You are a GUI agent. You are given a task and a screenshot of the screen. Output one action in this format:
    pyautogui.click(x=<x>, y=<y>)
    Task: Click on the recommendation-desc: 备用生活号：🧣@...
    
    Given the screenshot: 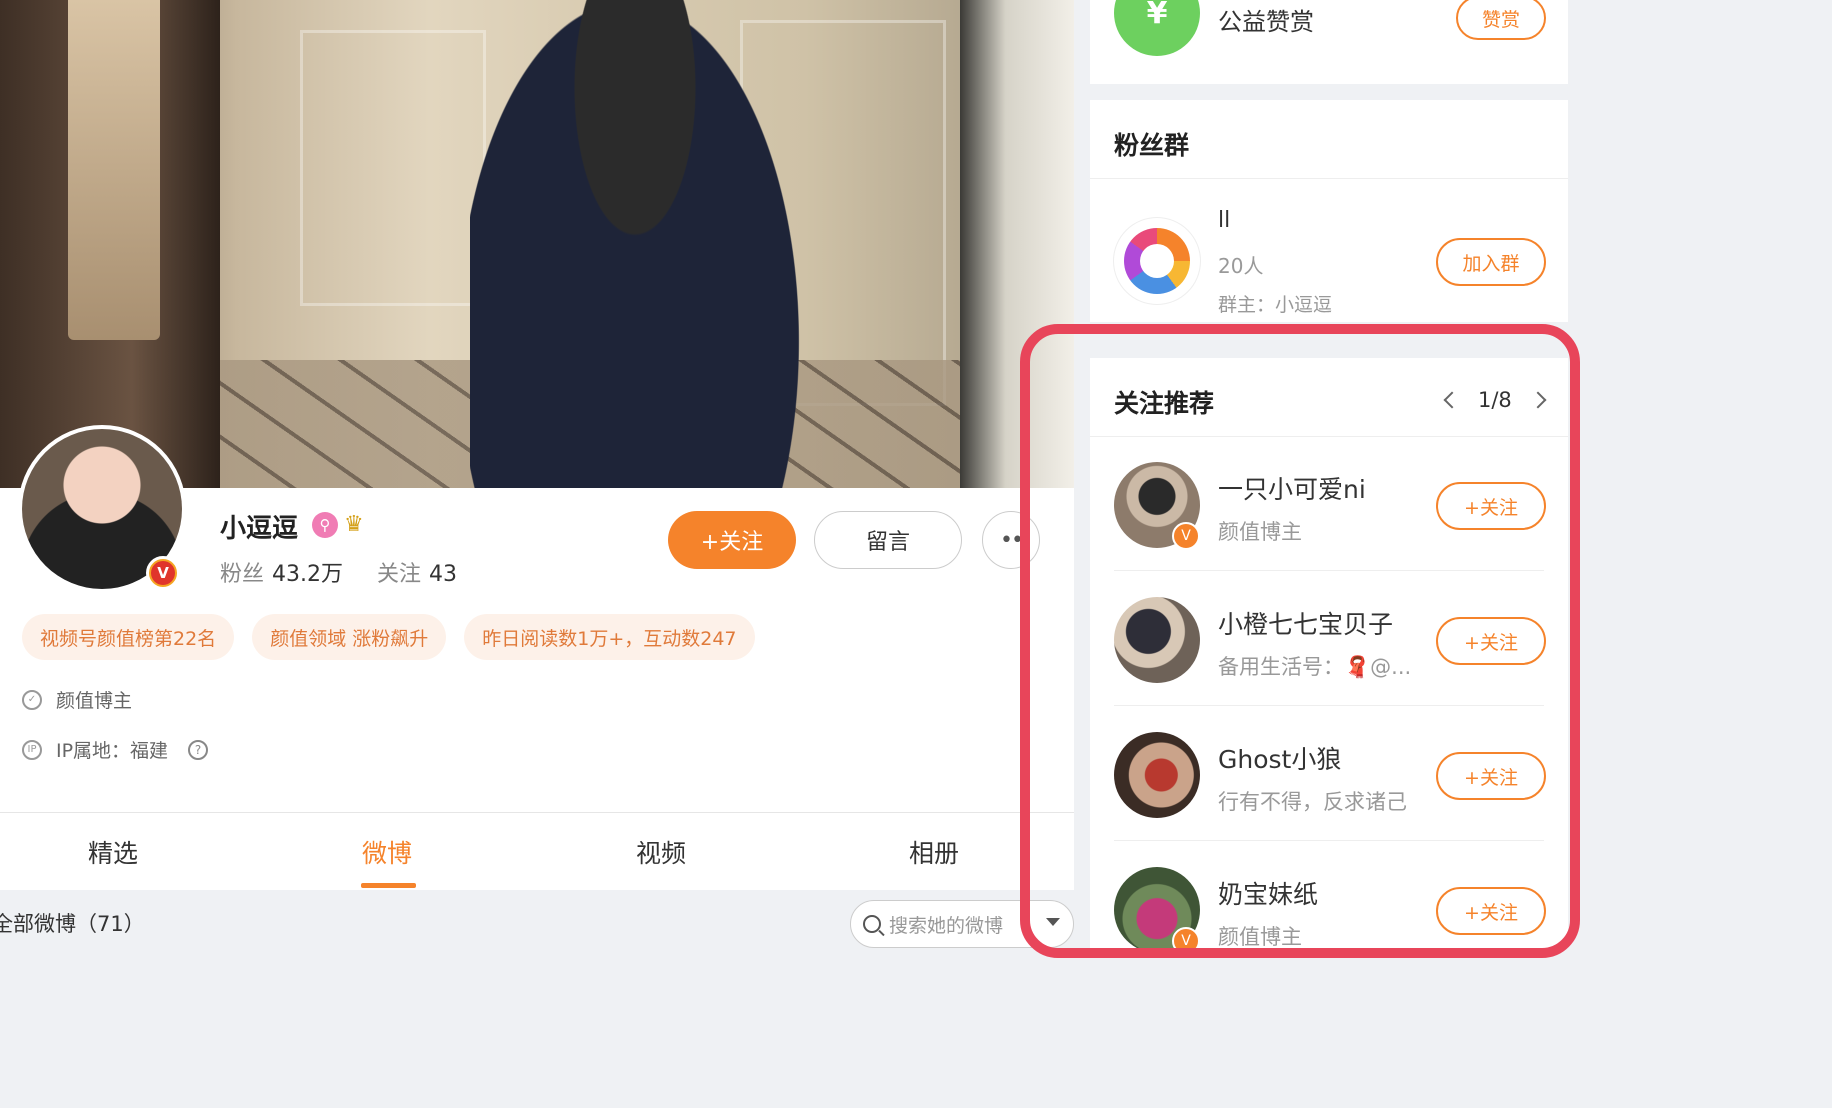 What is the action you would take?
    pyautogui.click(x=1315, y=667)
    